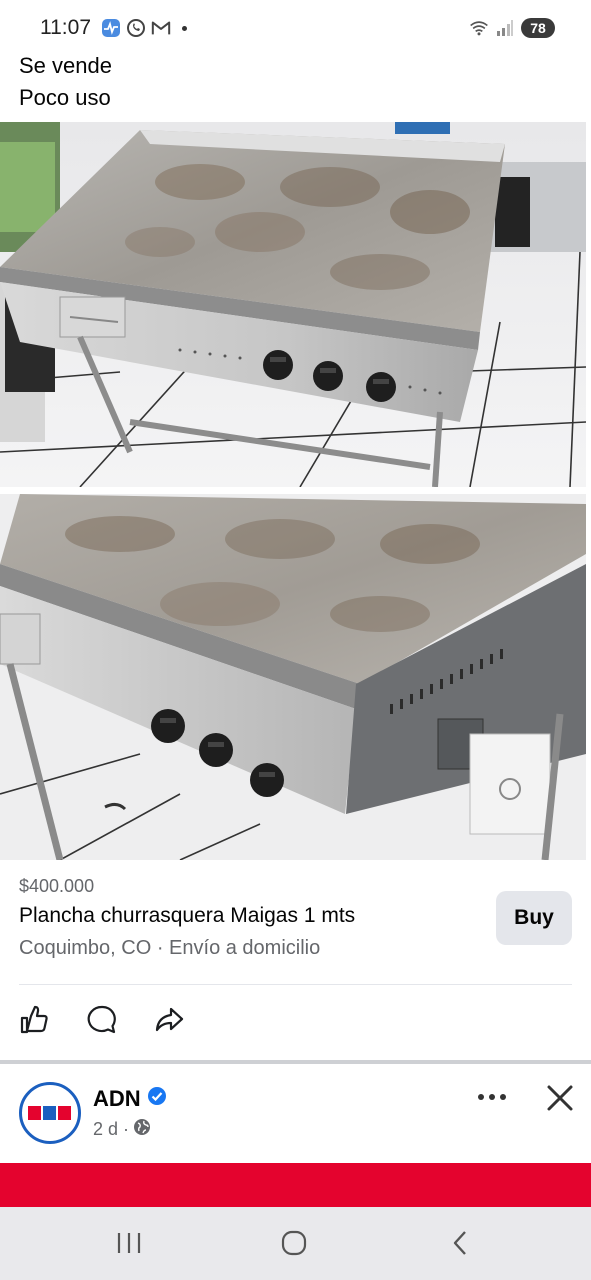 This screenshot has width=591, height=1280. Describe the element at coordinates (534, 918) in the screenshot. I see `buy-button: Buy` at that location.